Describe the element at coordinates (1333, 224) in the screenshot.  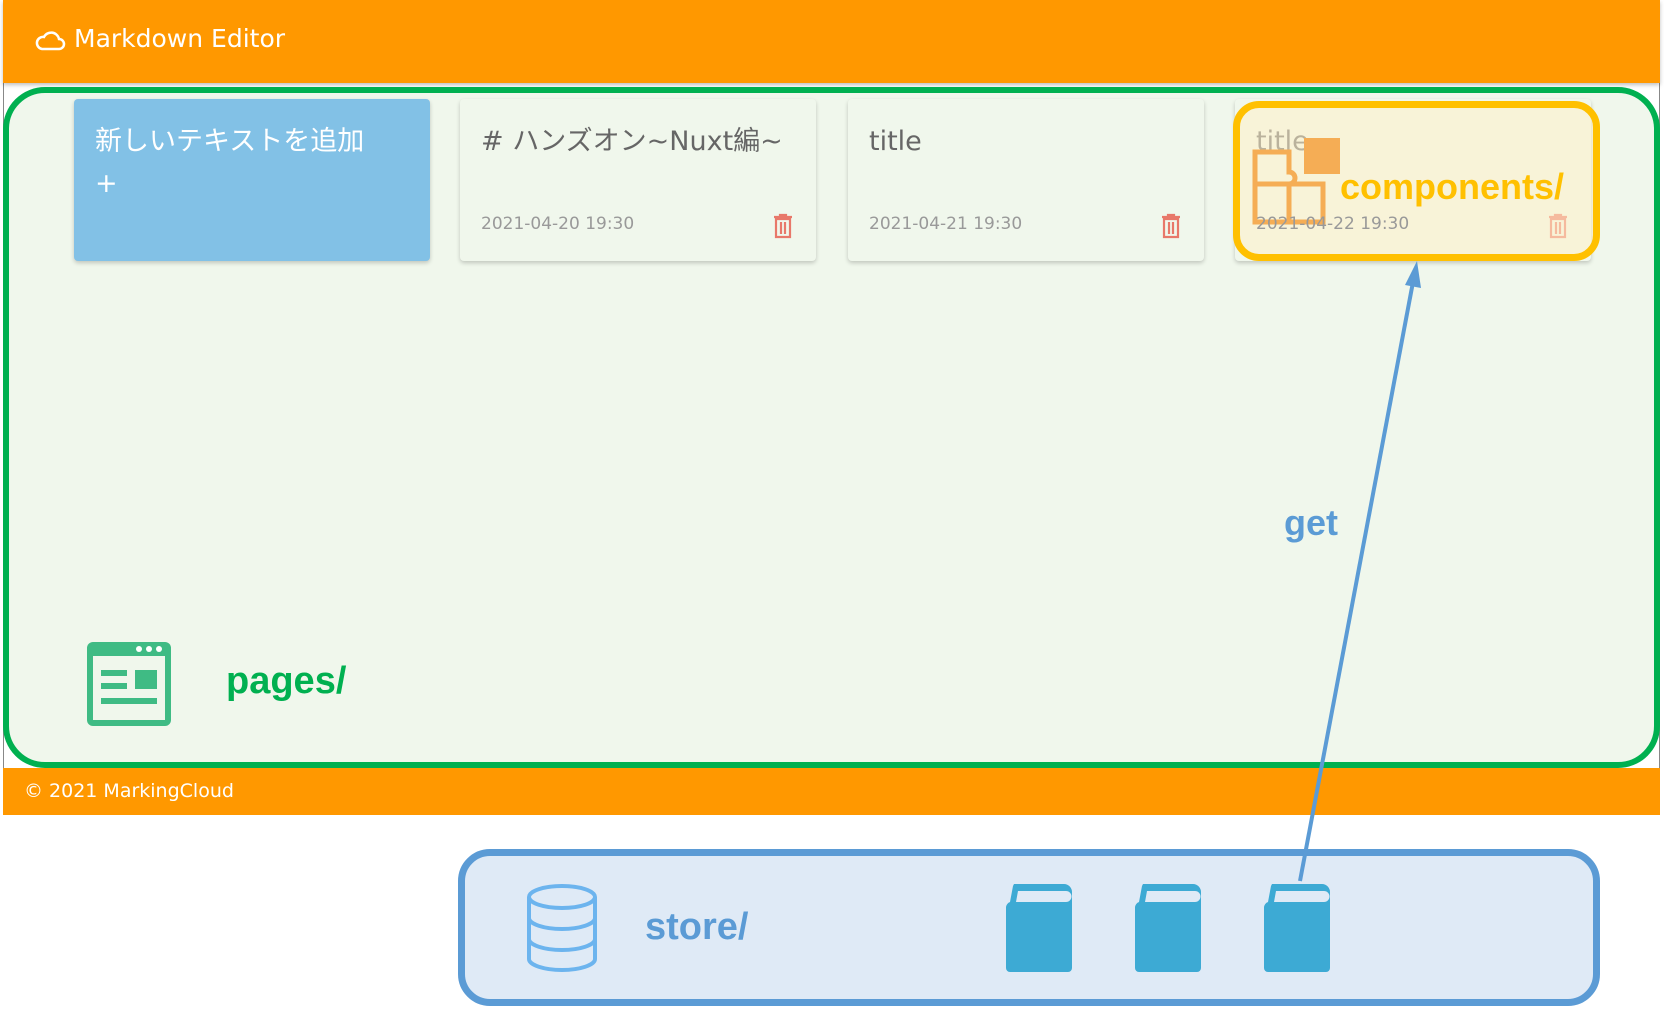
I see `card-date: 2021-04-22 19:30` at that location.